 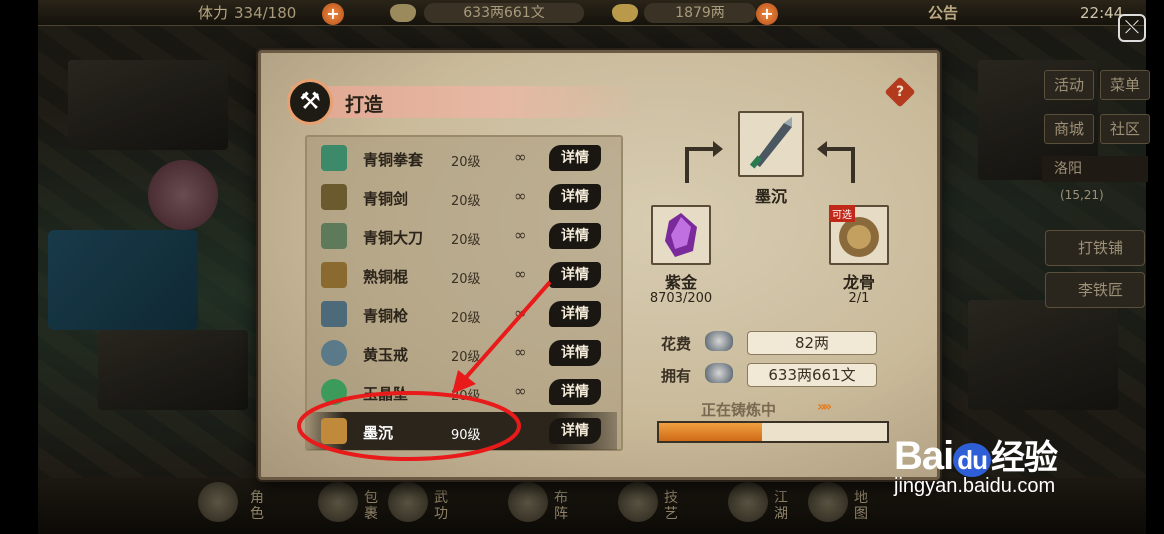 I want to click on jianghu-icon, so click(x=748, y=502).